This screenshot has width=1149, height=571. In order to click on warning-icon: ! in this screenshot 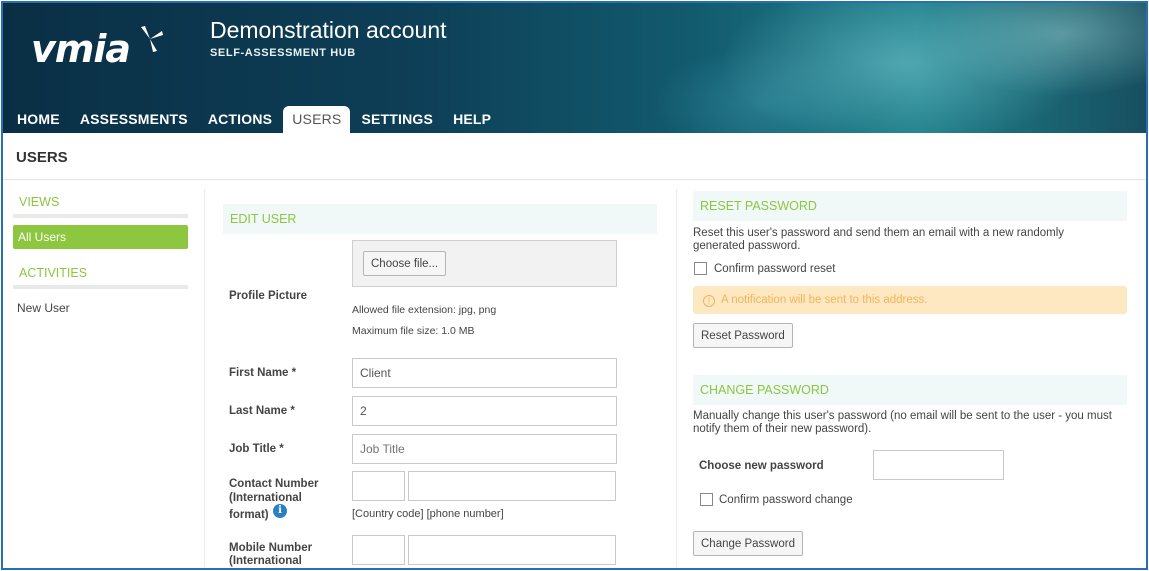, I will do `click(709, 301)`.